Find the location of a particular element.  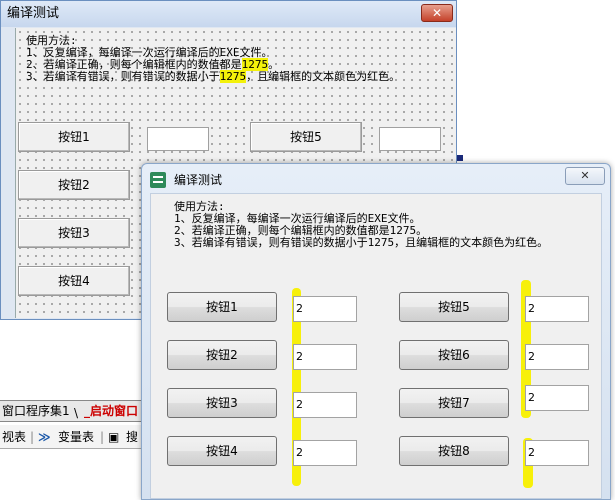

edit-box-1: 2 is located at coordinates (325, 309).